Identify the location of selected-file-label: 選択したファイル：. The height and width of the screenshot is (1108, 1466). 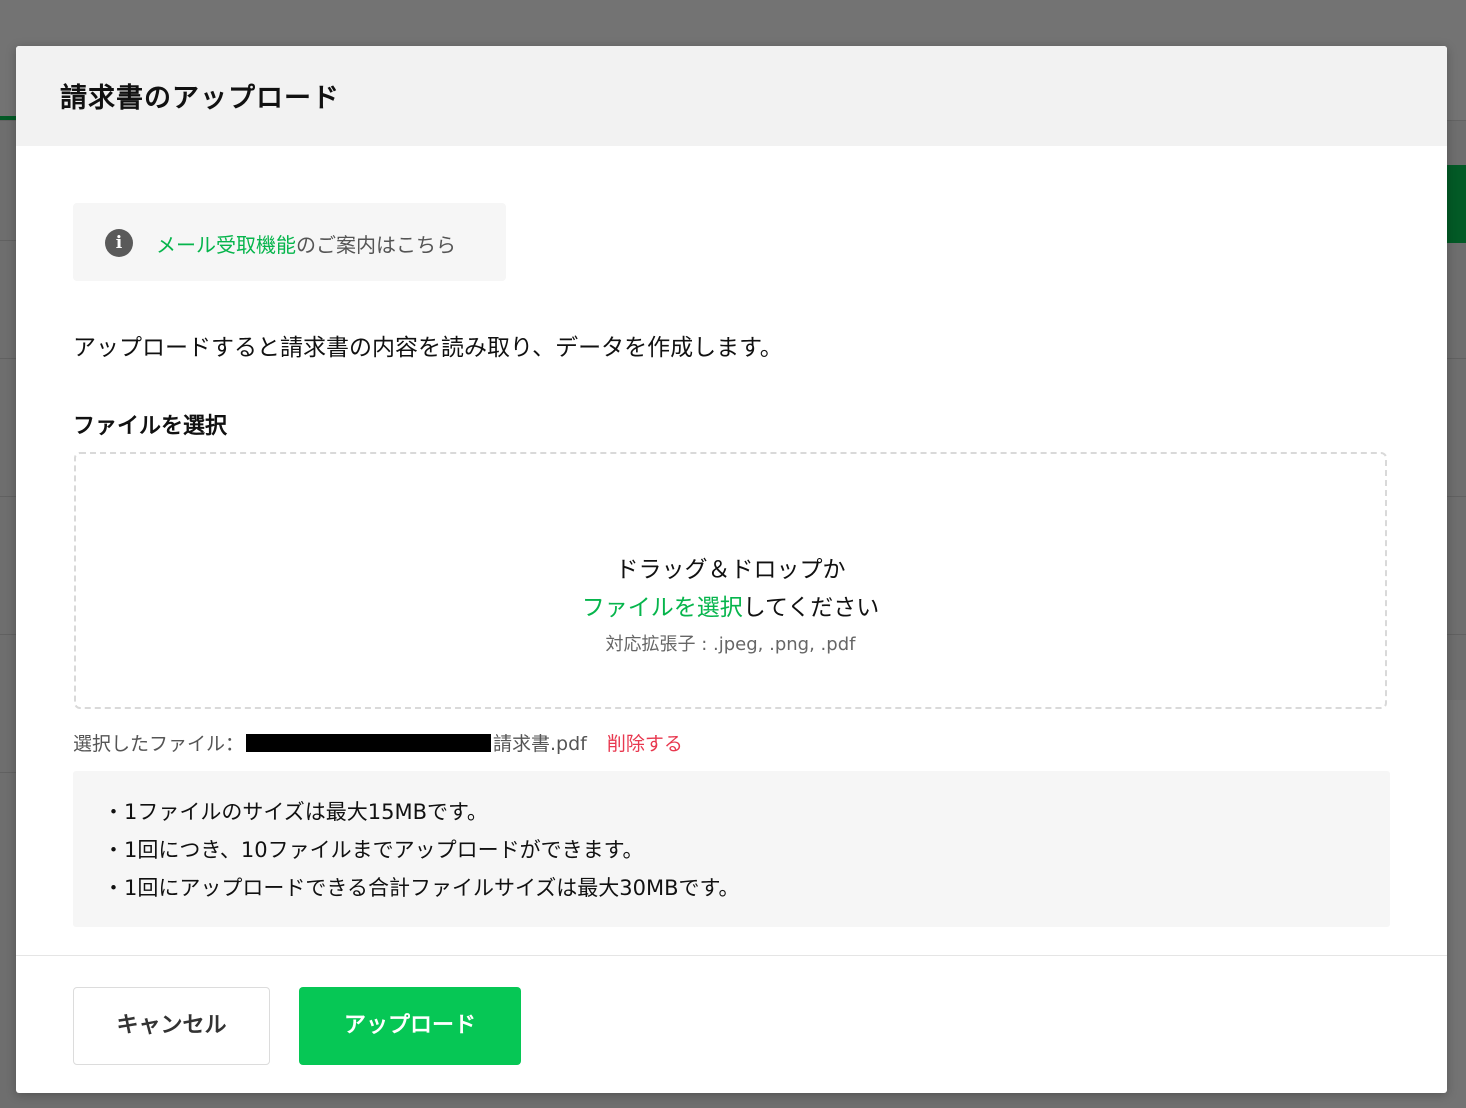
(159, 744).